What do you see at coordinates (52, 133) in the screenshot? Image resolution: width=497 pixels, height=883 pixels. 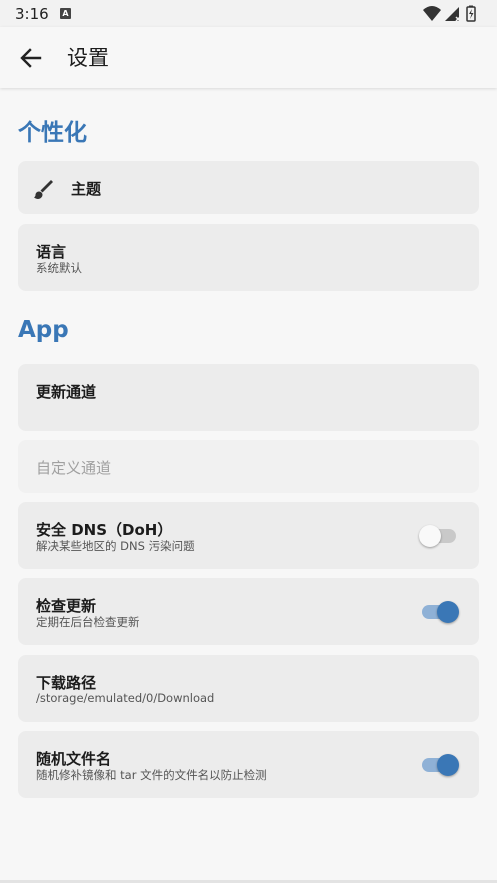 I see `section-title-personalization: 个性化` at bounding box center [52, 133].